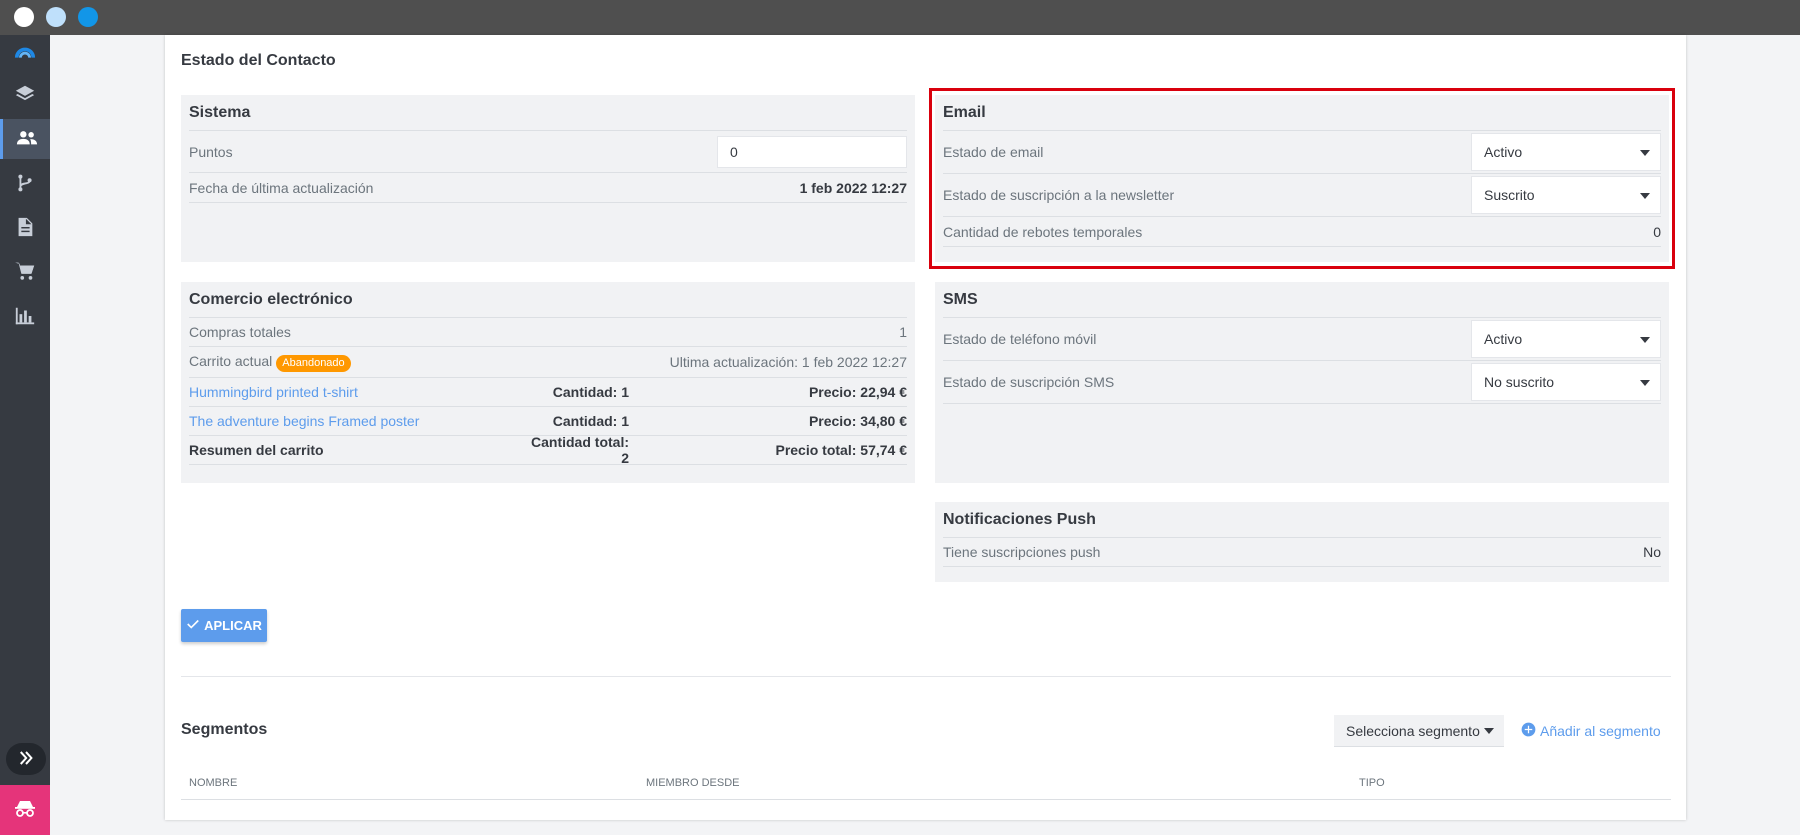  Describe the element at coordinates (240, 332) in the screenshot. I see `compras-label: Compras totales` at that location.